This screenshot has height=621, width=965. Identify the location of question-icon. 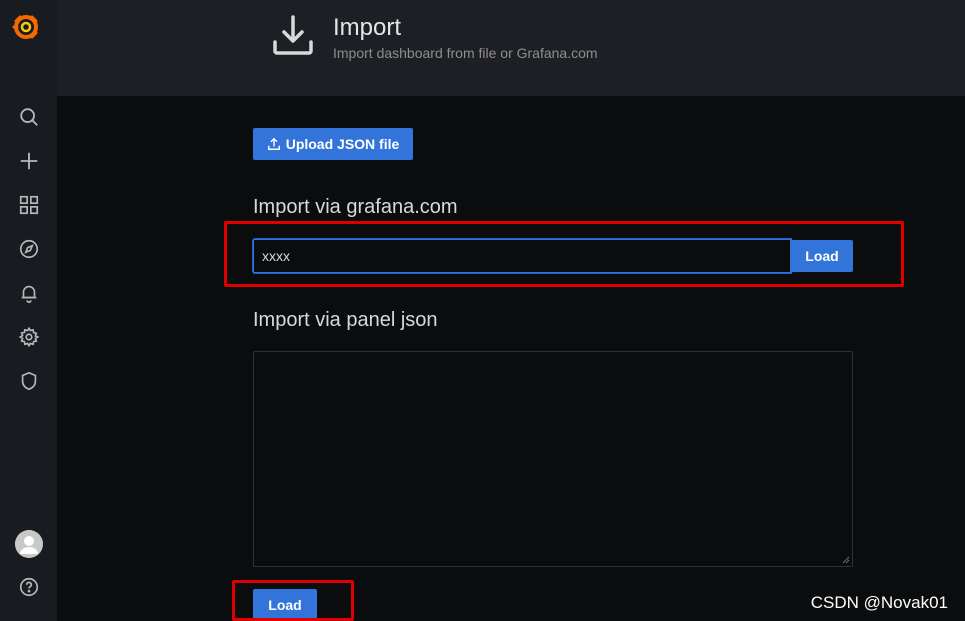
(29, 587).